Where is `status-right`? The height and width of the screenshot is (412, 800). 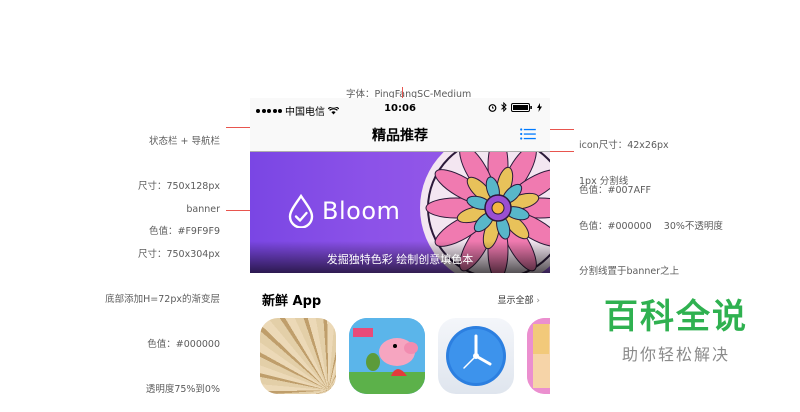 status-right is located at coordinates (515, 107).